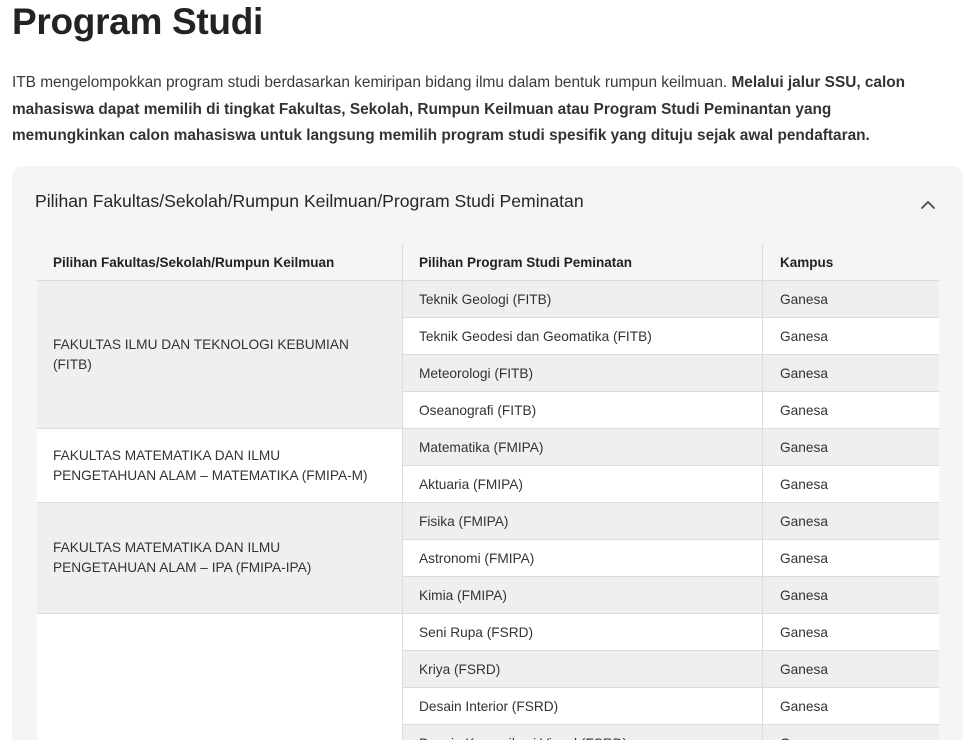 The image size is (963, 740). I want to click on table-cell-faculty, so click(219, 677).